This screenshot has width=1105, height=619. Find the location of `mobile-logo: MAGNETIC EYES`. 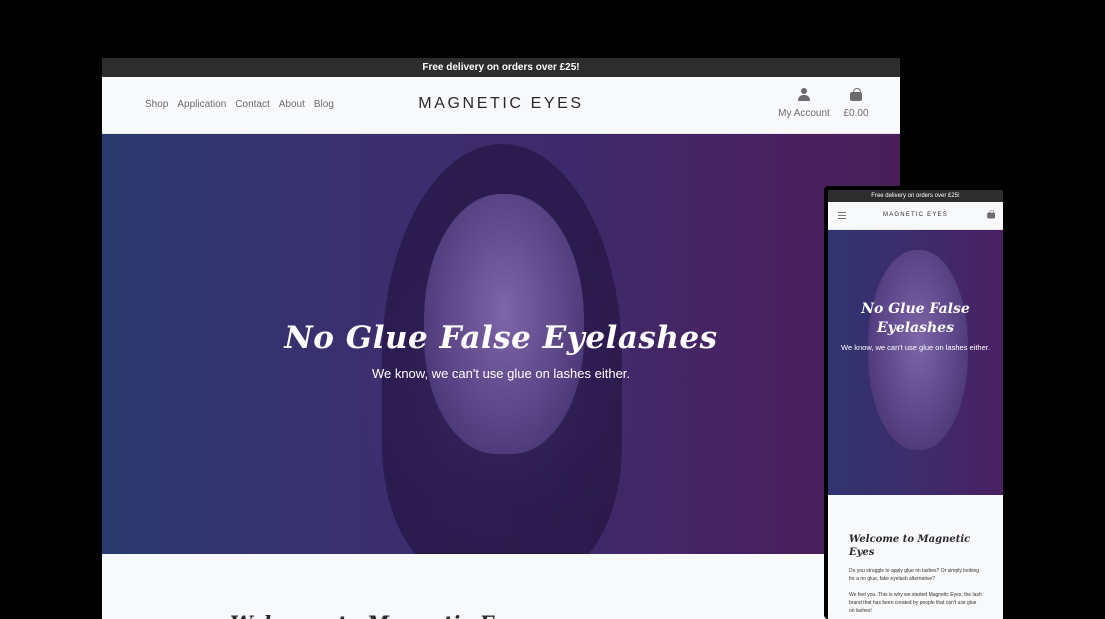

mobile-logo: MAGNETIC EYES is located at coordinates (915, 215).